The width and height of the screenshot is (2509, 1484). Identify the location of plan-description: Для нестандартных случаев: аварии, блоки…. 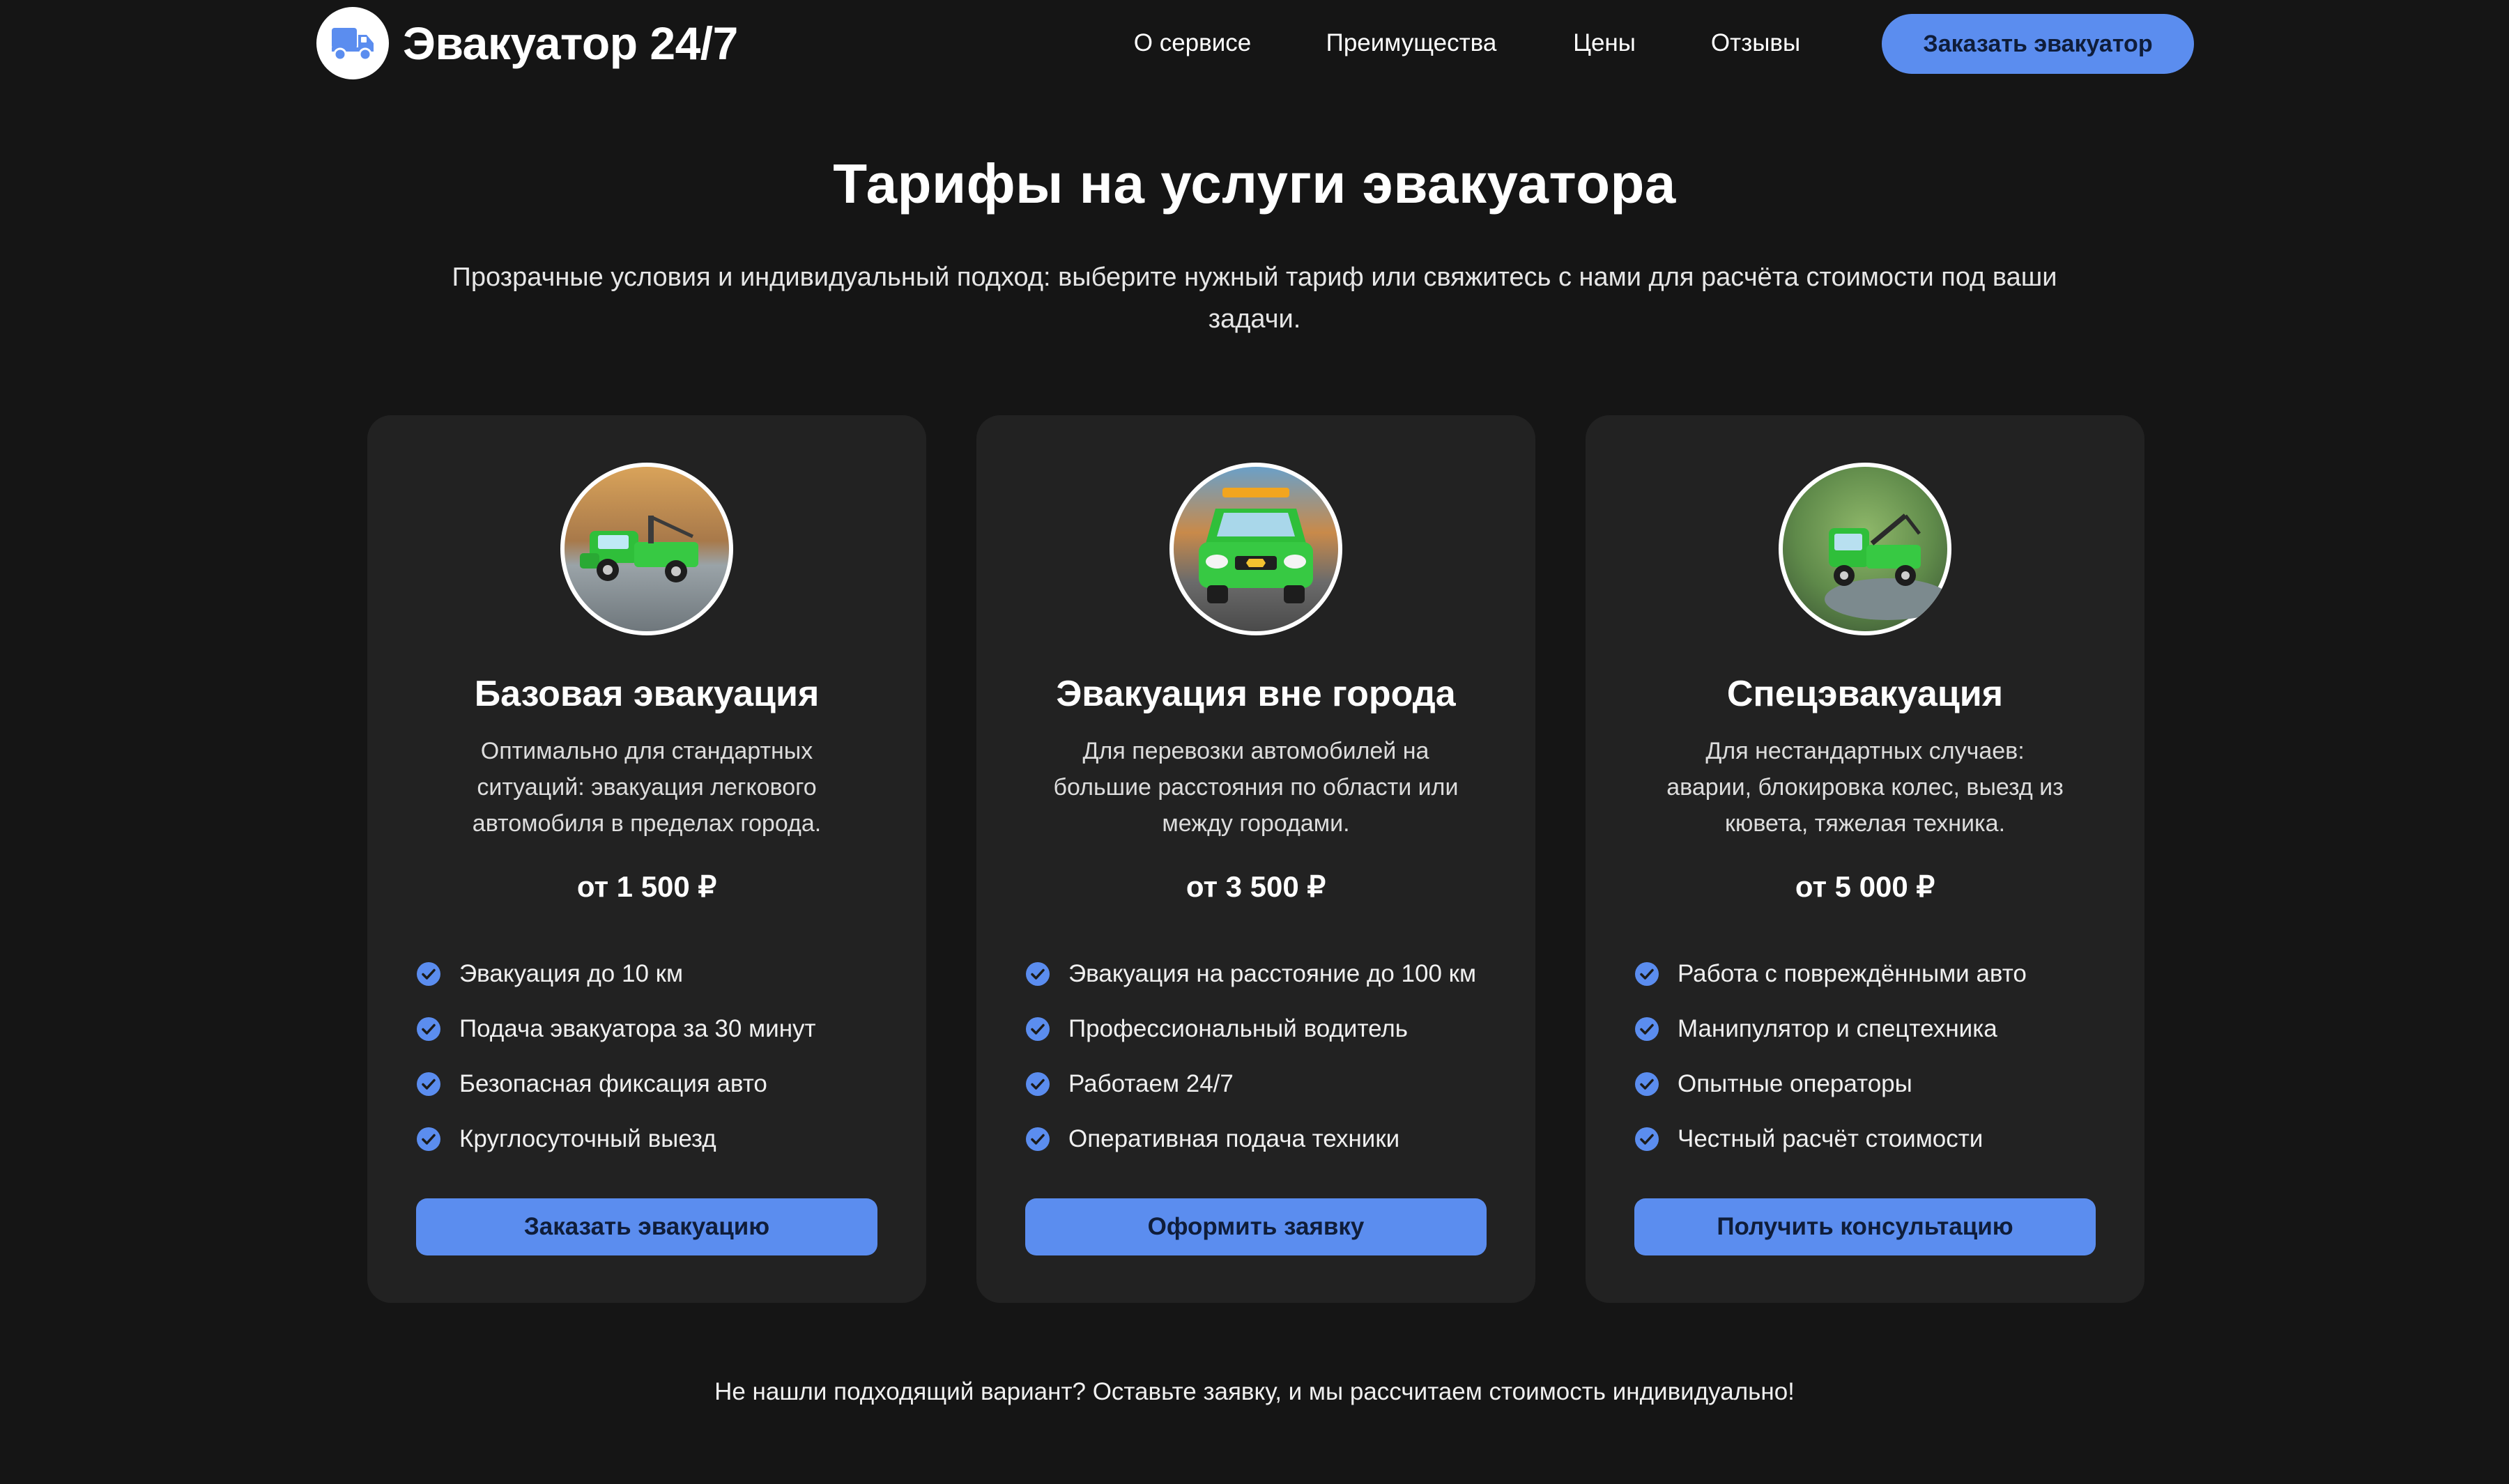
(1865, 787).